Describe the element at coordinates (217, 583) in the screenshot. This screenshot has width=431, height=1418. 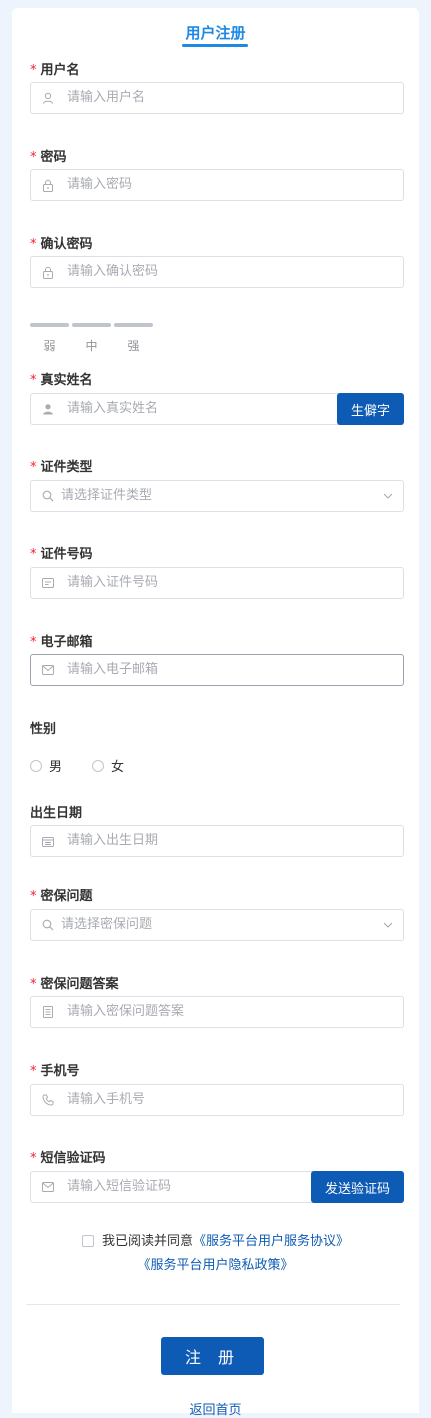
I see `id-number-input: 请输入证件号码` at that location.